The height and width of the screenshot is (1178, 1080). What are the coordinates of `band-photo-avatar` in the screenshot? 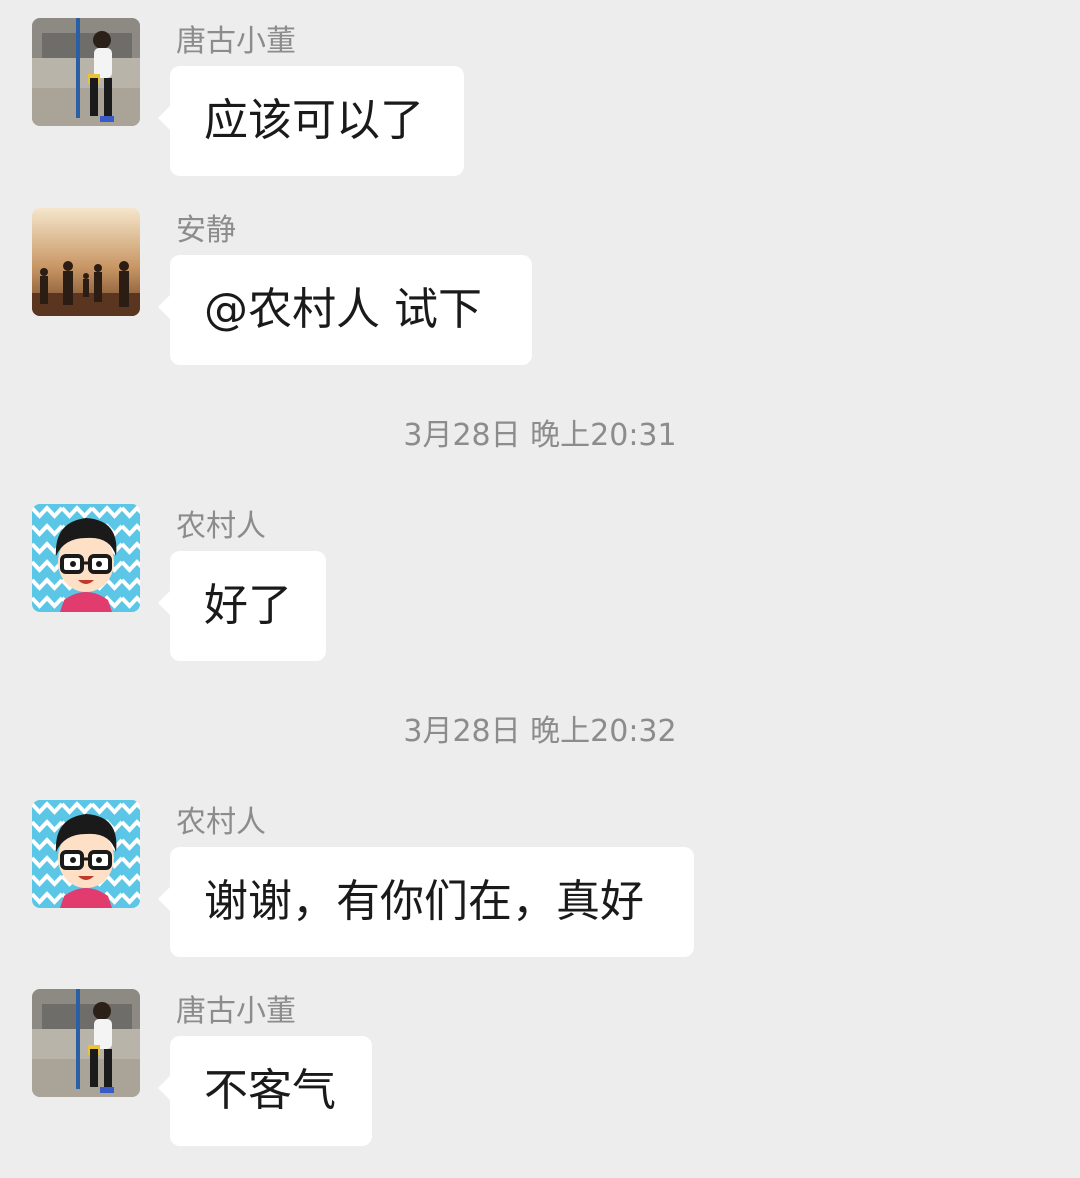 It's located at (86, 262).